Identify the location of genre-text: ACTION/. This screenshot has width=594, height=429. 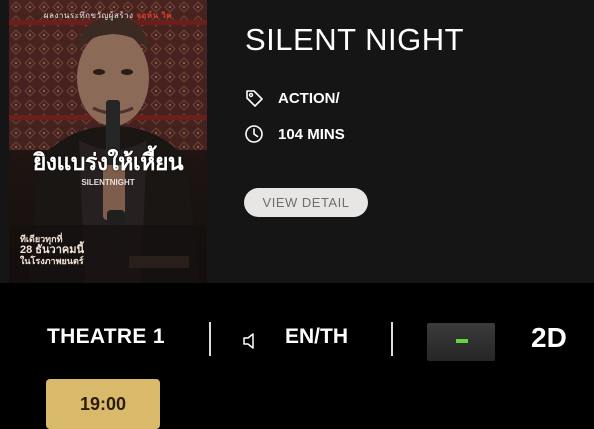
(309, 98).